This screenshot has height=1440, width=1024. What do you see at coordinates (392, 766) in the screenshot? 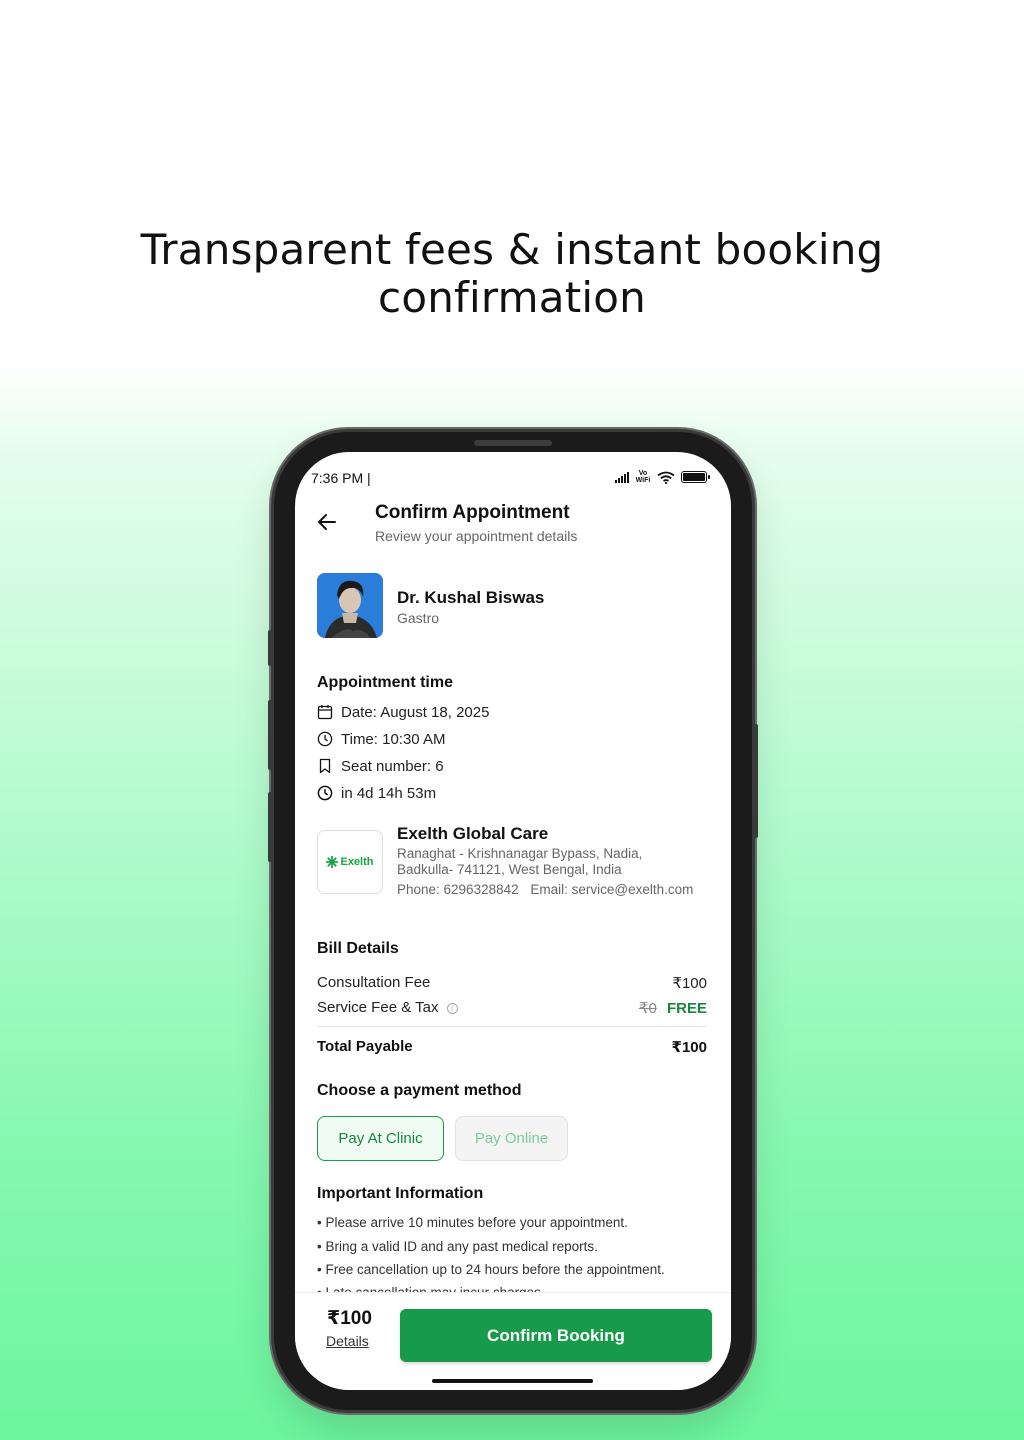
I see `seat-number: Seat number: 6` at bounding box center [392, 766].